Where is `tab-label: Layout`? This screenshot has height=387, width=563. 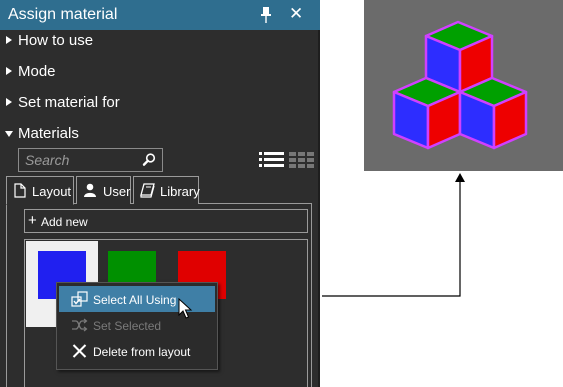 tab-label: Layout is located at coordinates (52, 191).